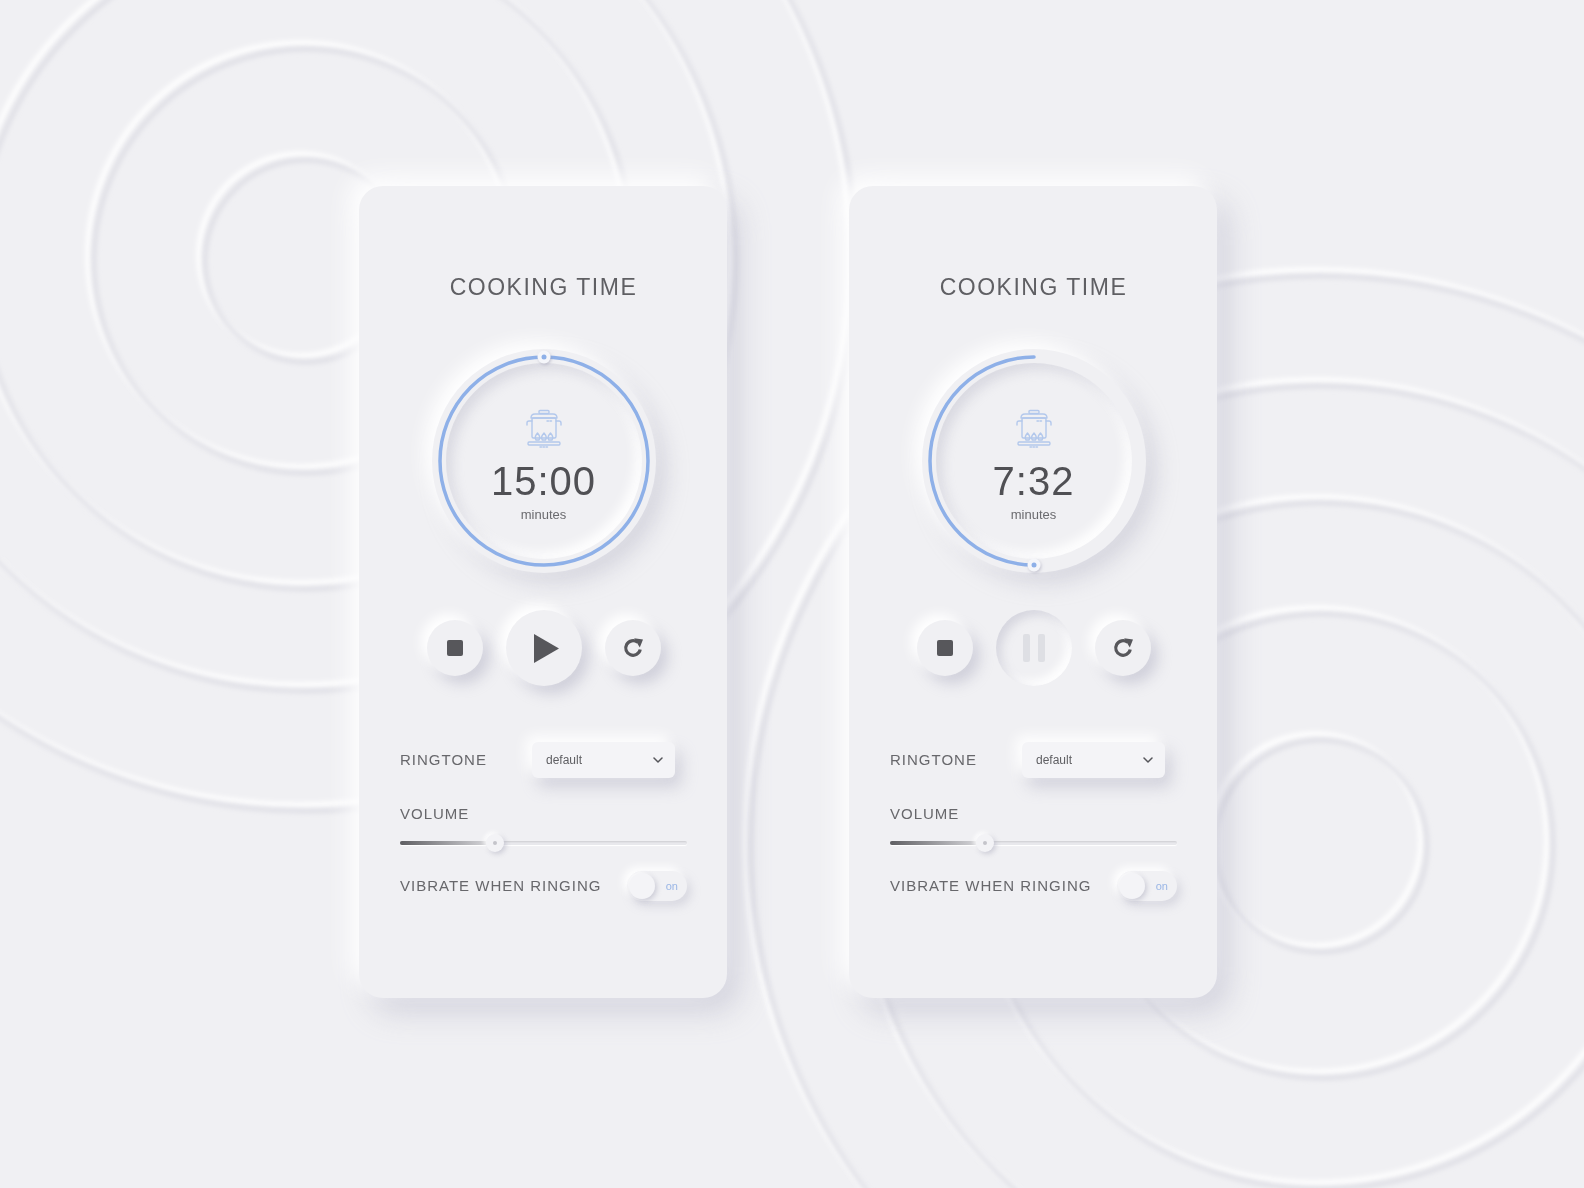  What do you see at coordinates (546, 648) in the screenshot?
I see `play-icon` at bounding box center [546, 648].